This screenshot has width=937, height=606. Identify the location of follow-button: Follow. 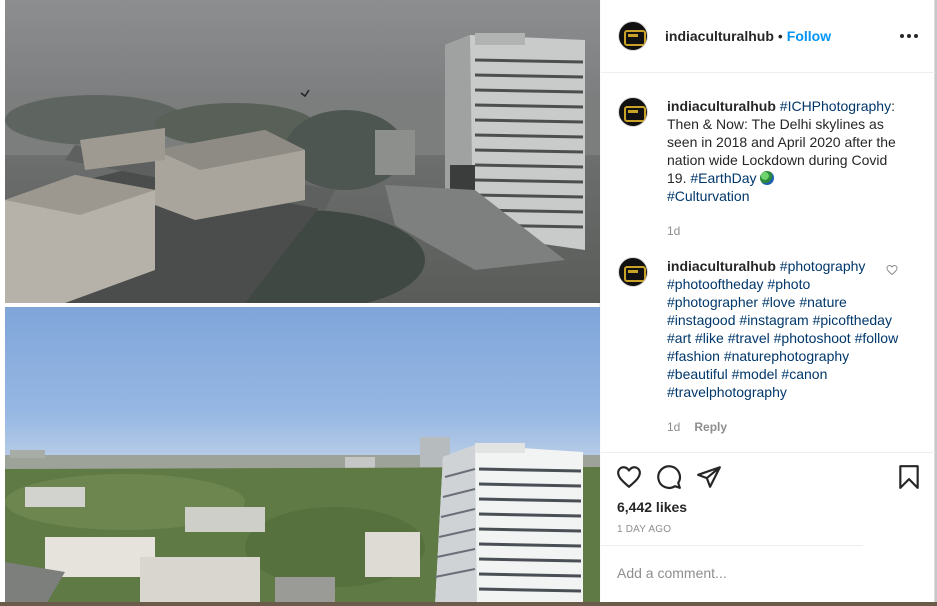
(809, 36).